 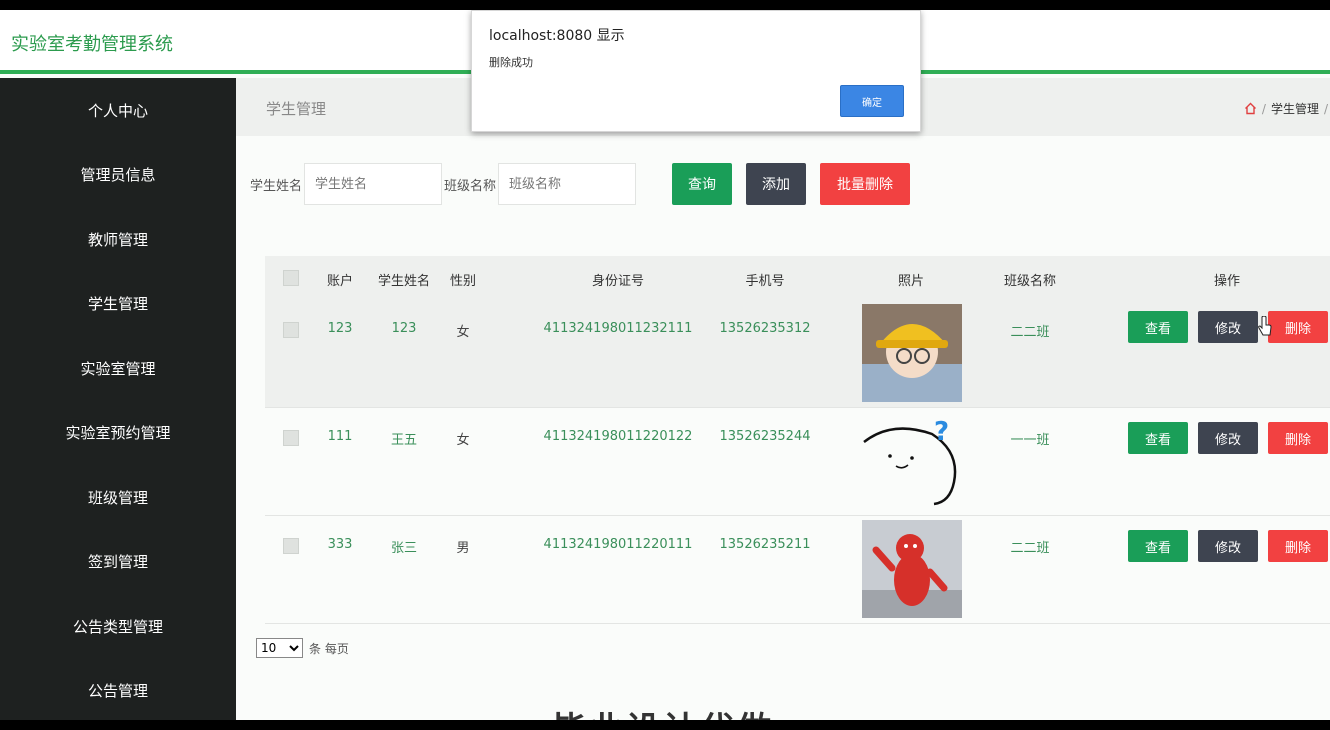 I want to click on header-gender: 性别, so click(x=462, y=281).